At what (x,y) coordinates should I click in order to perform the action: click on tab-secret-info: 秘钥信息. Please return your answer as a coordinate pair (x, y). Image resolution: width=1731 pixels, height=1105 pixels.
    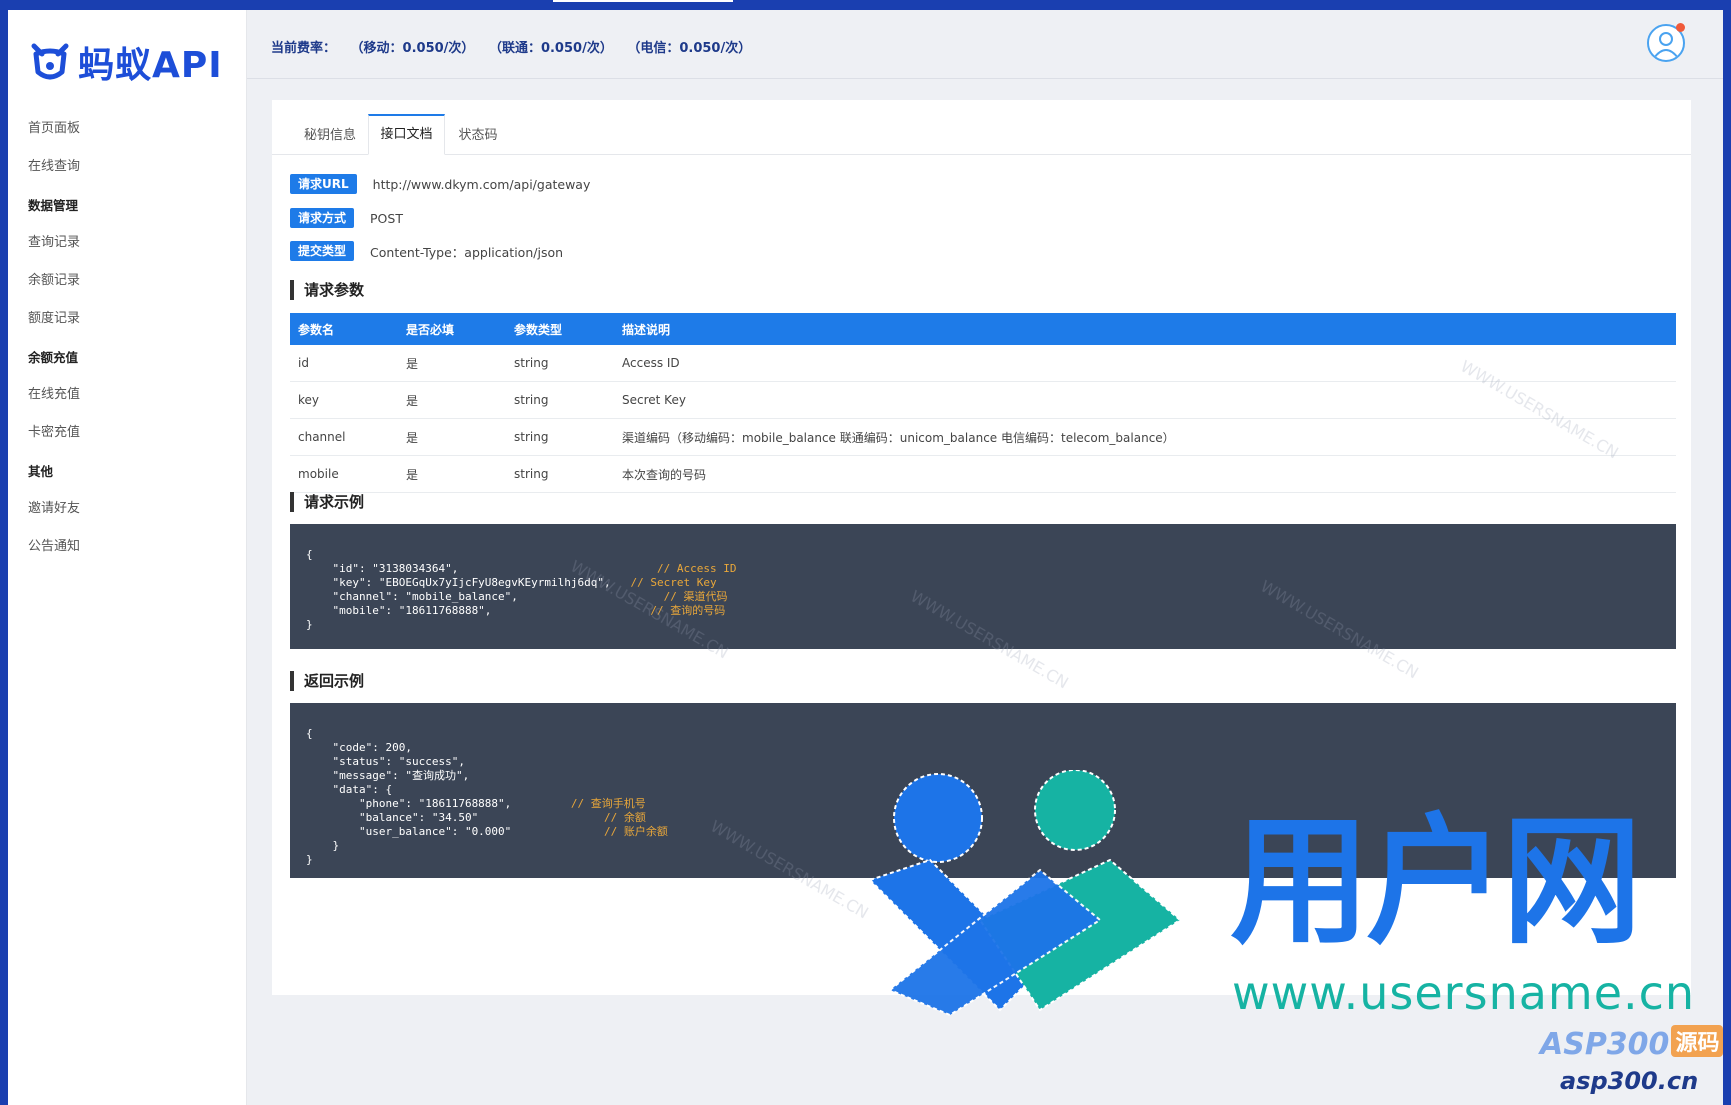
    Looking at the image, I should click on (330, 134).